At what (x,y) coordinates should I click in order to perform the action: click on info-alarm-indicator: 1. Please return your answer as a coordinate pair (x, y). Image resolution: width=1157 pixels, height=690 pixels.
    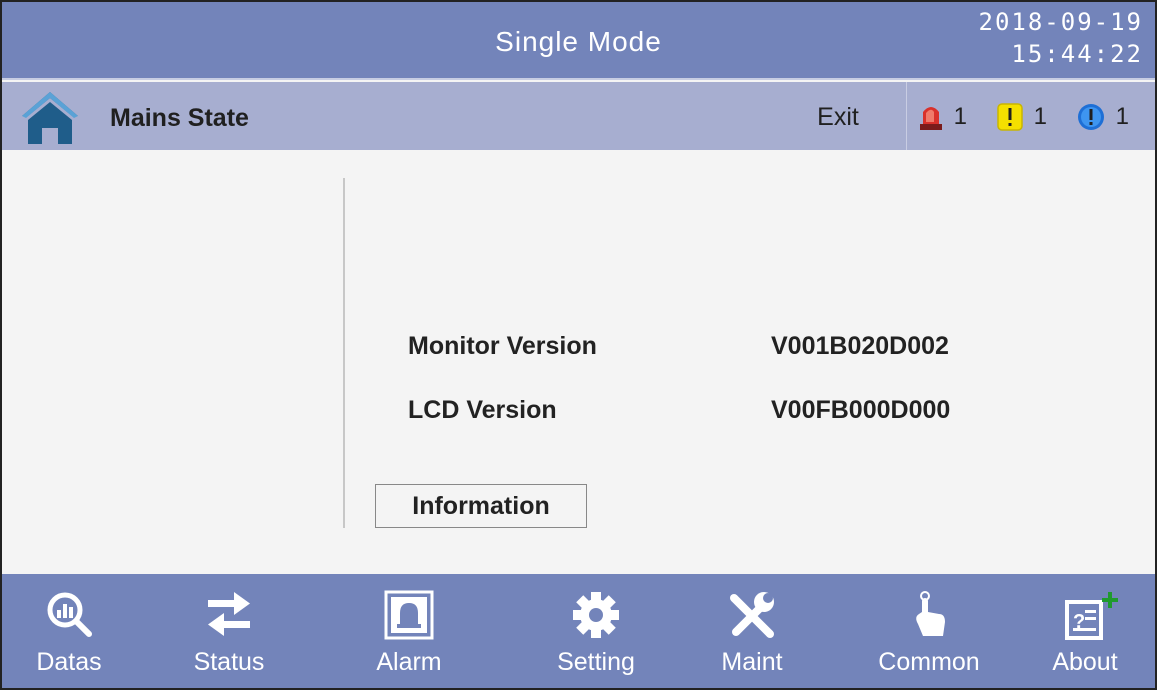
    Looking at the image, I should click on (1103, 116).